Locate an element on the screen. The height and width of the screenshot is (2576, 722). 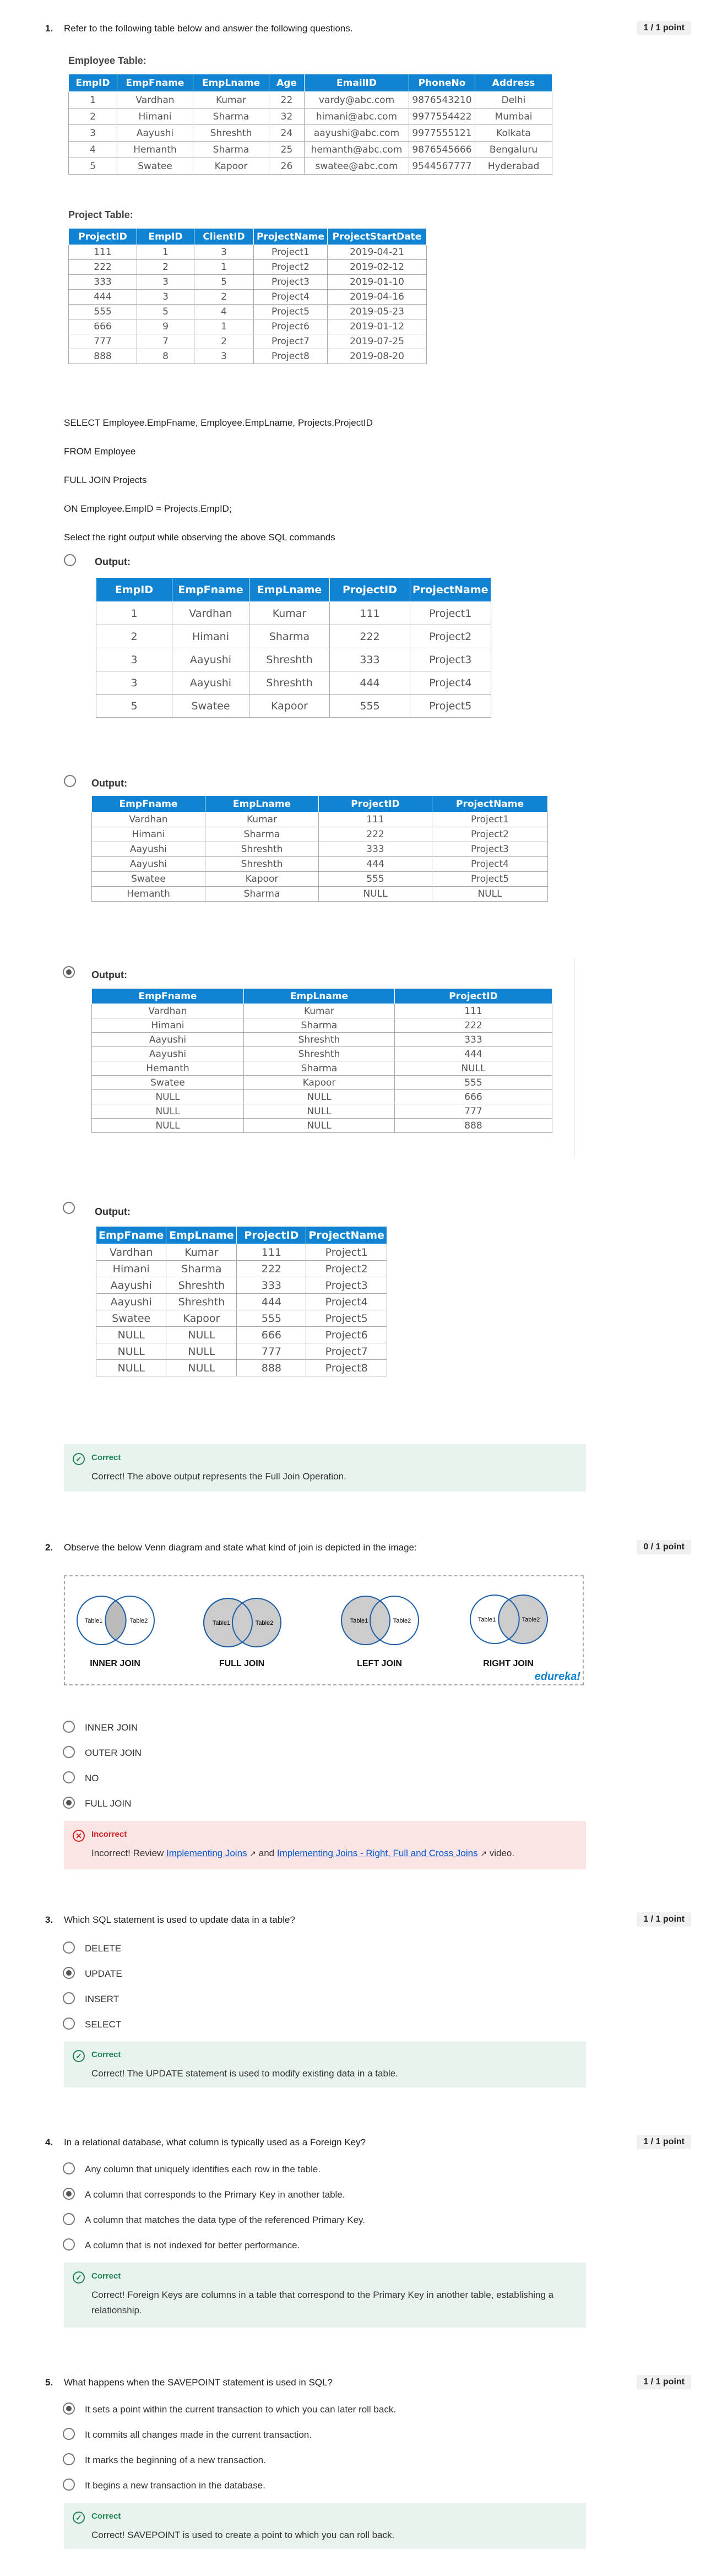
q3-option-1-radio is located at coordinates (69, 1948).